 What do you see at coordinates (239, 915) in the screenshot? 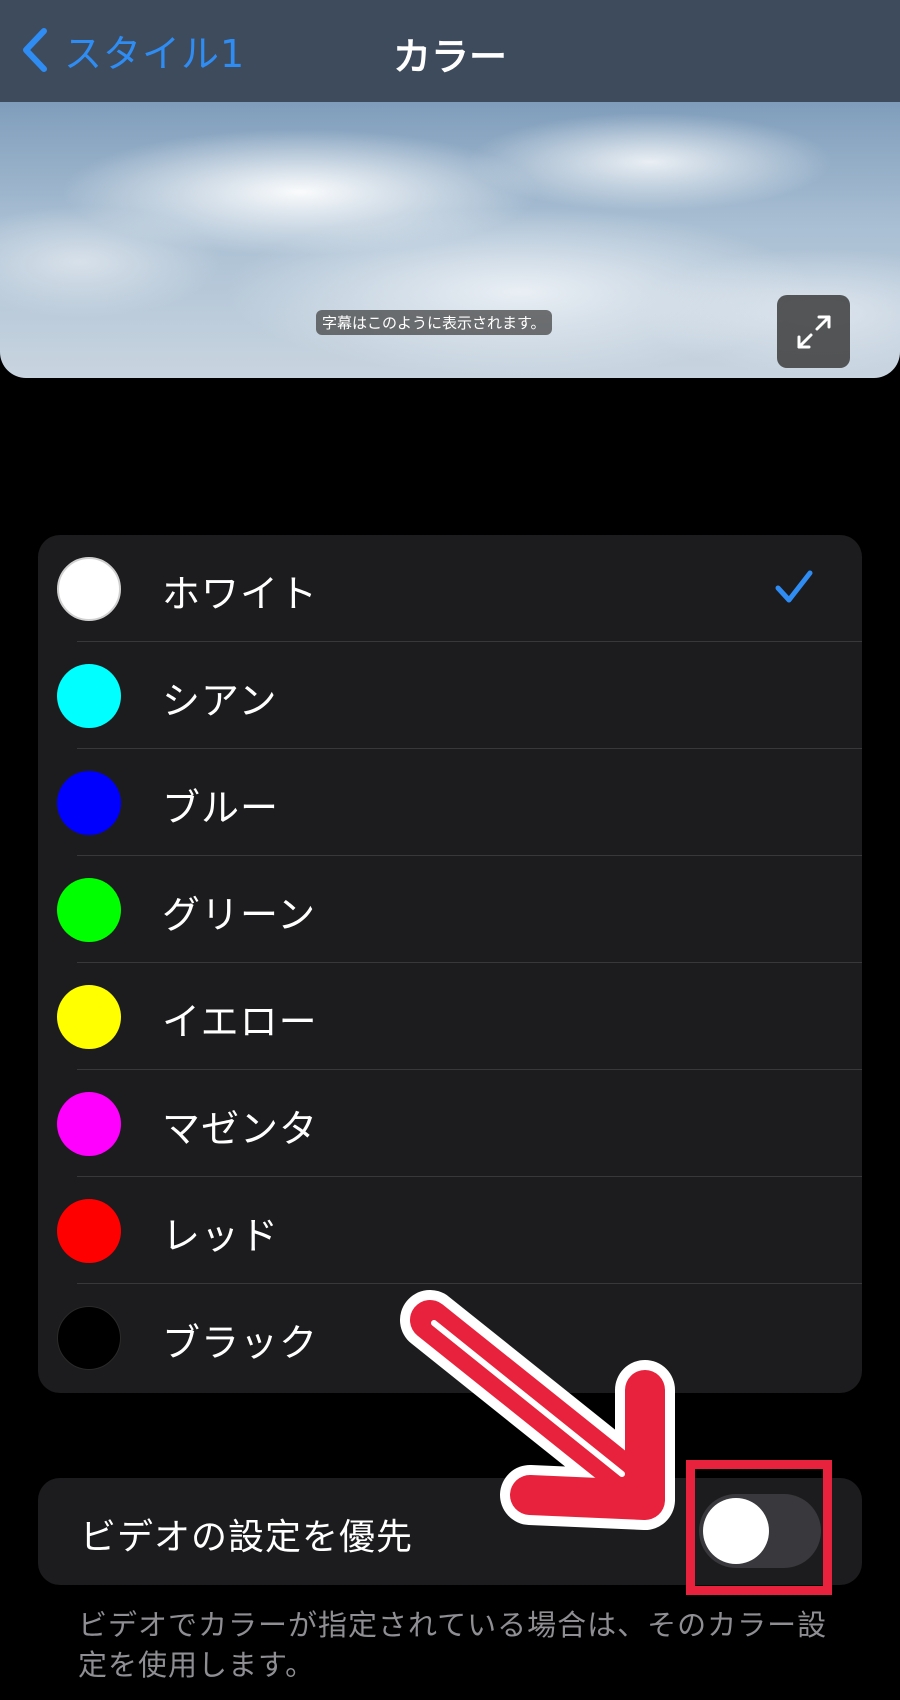
I see `color-option-label: グリーン` at bounding box center [239, 915].